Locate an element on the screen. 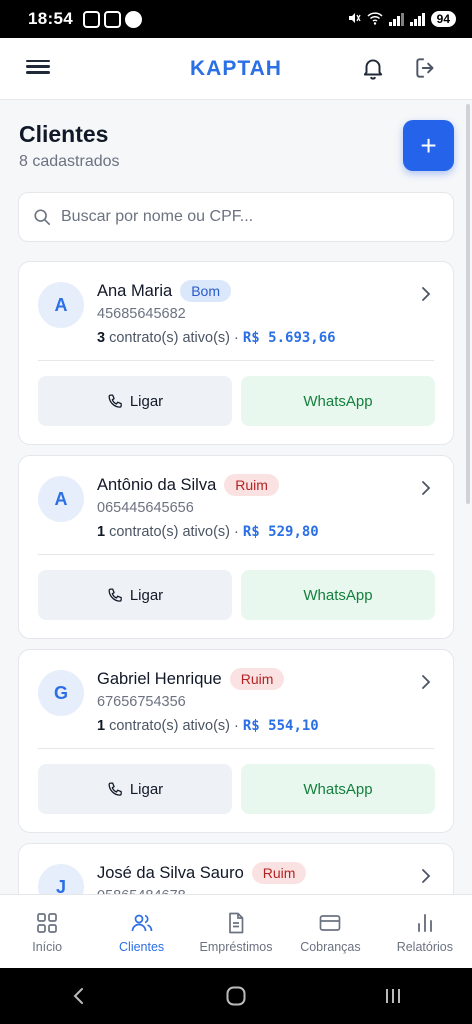  contracts-amount: R$ 529,80 is located at coordinates (280, 532).